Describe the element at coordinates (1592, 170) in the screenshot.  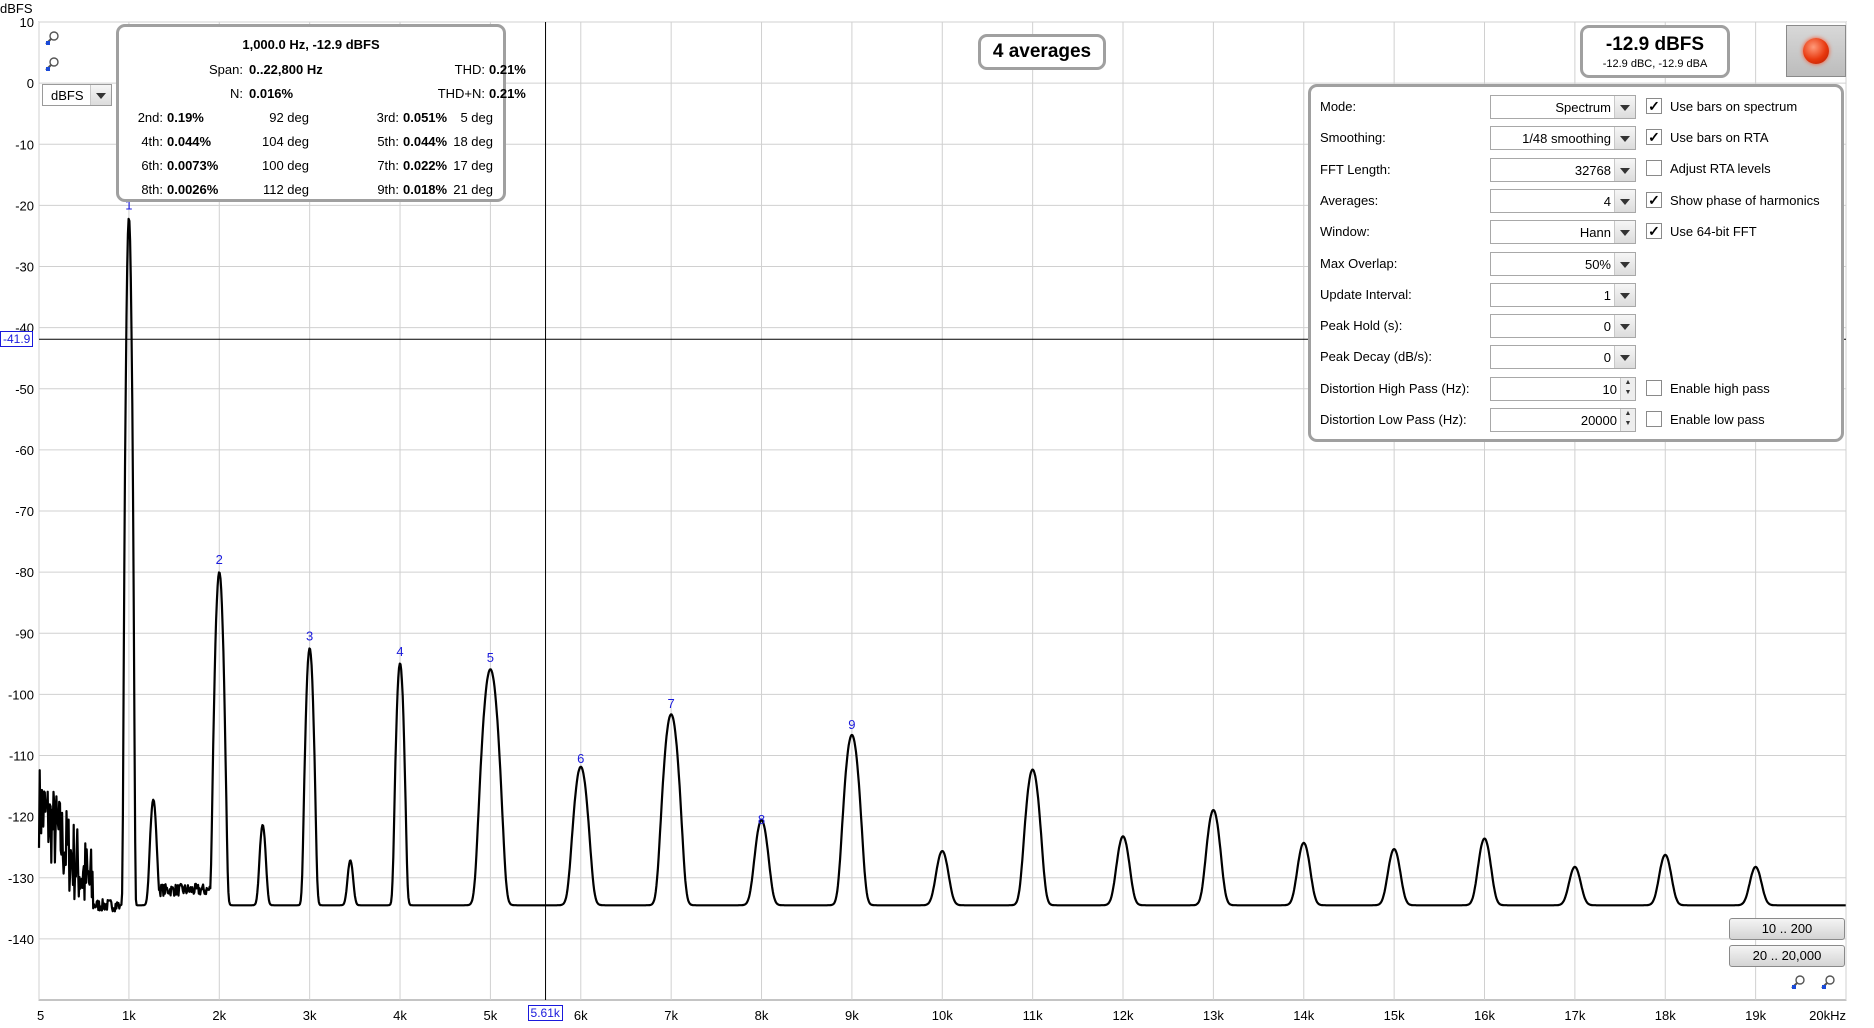
I see `setting-value: 32768` at that location.